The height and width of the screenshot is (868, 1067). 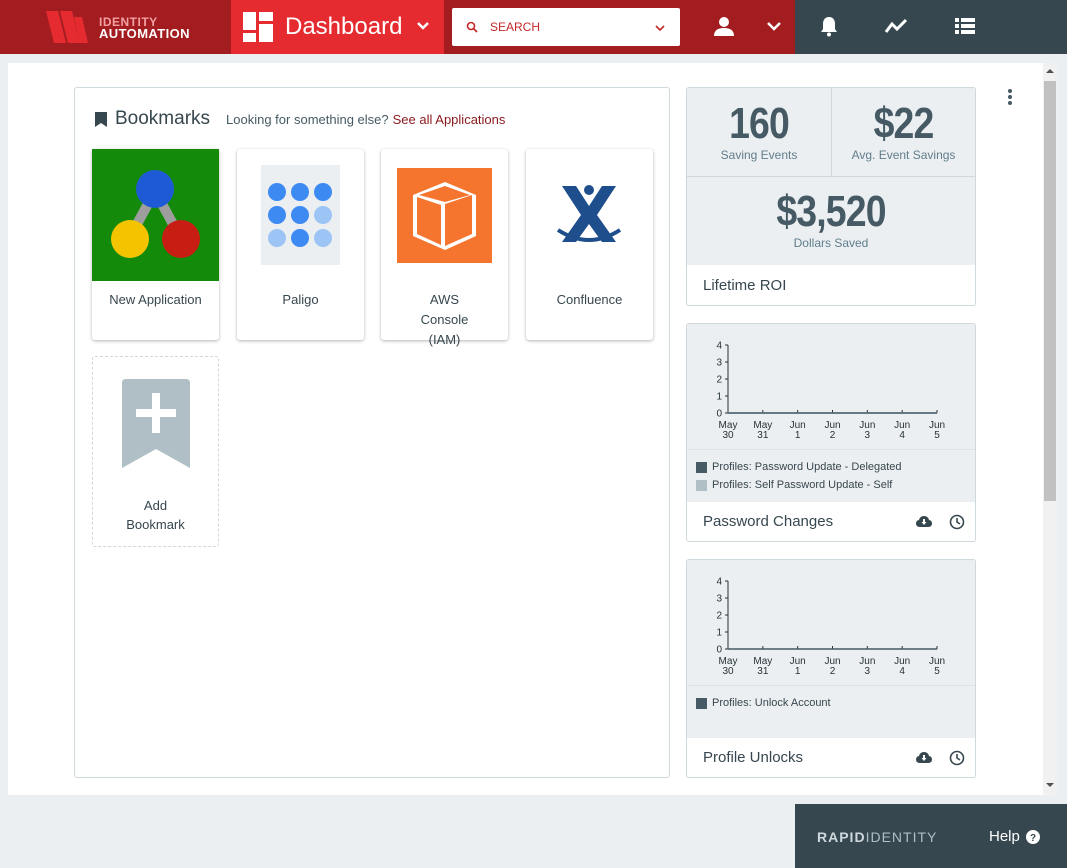 What do you see at coordinates (307, 119) in the screenshot?
I see `bookmarks-subtitle: Looking for something else?` at bounding box center [307, 119].